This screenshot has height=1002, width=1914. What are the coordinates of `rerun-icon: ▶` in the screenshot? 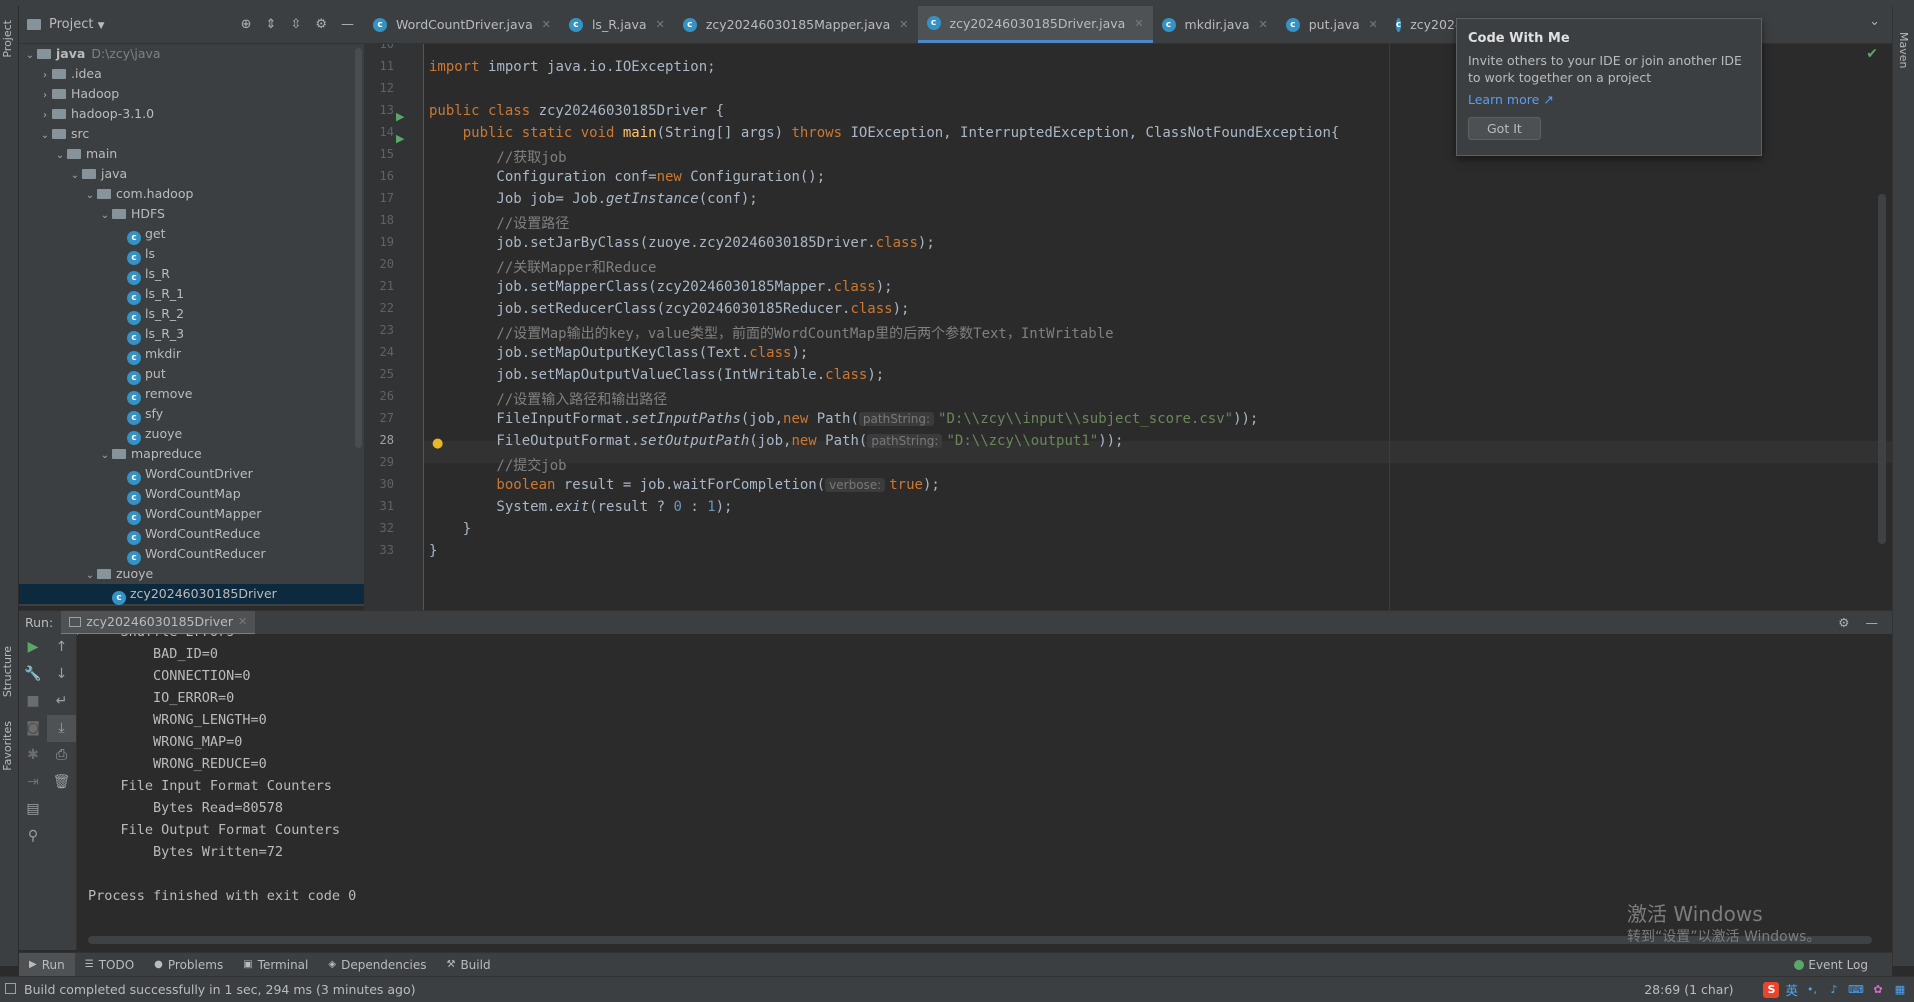 It's located at (33, 647).